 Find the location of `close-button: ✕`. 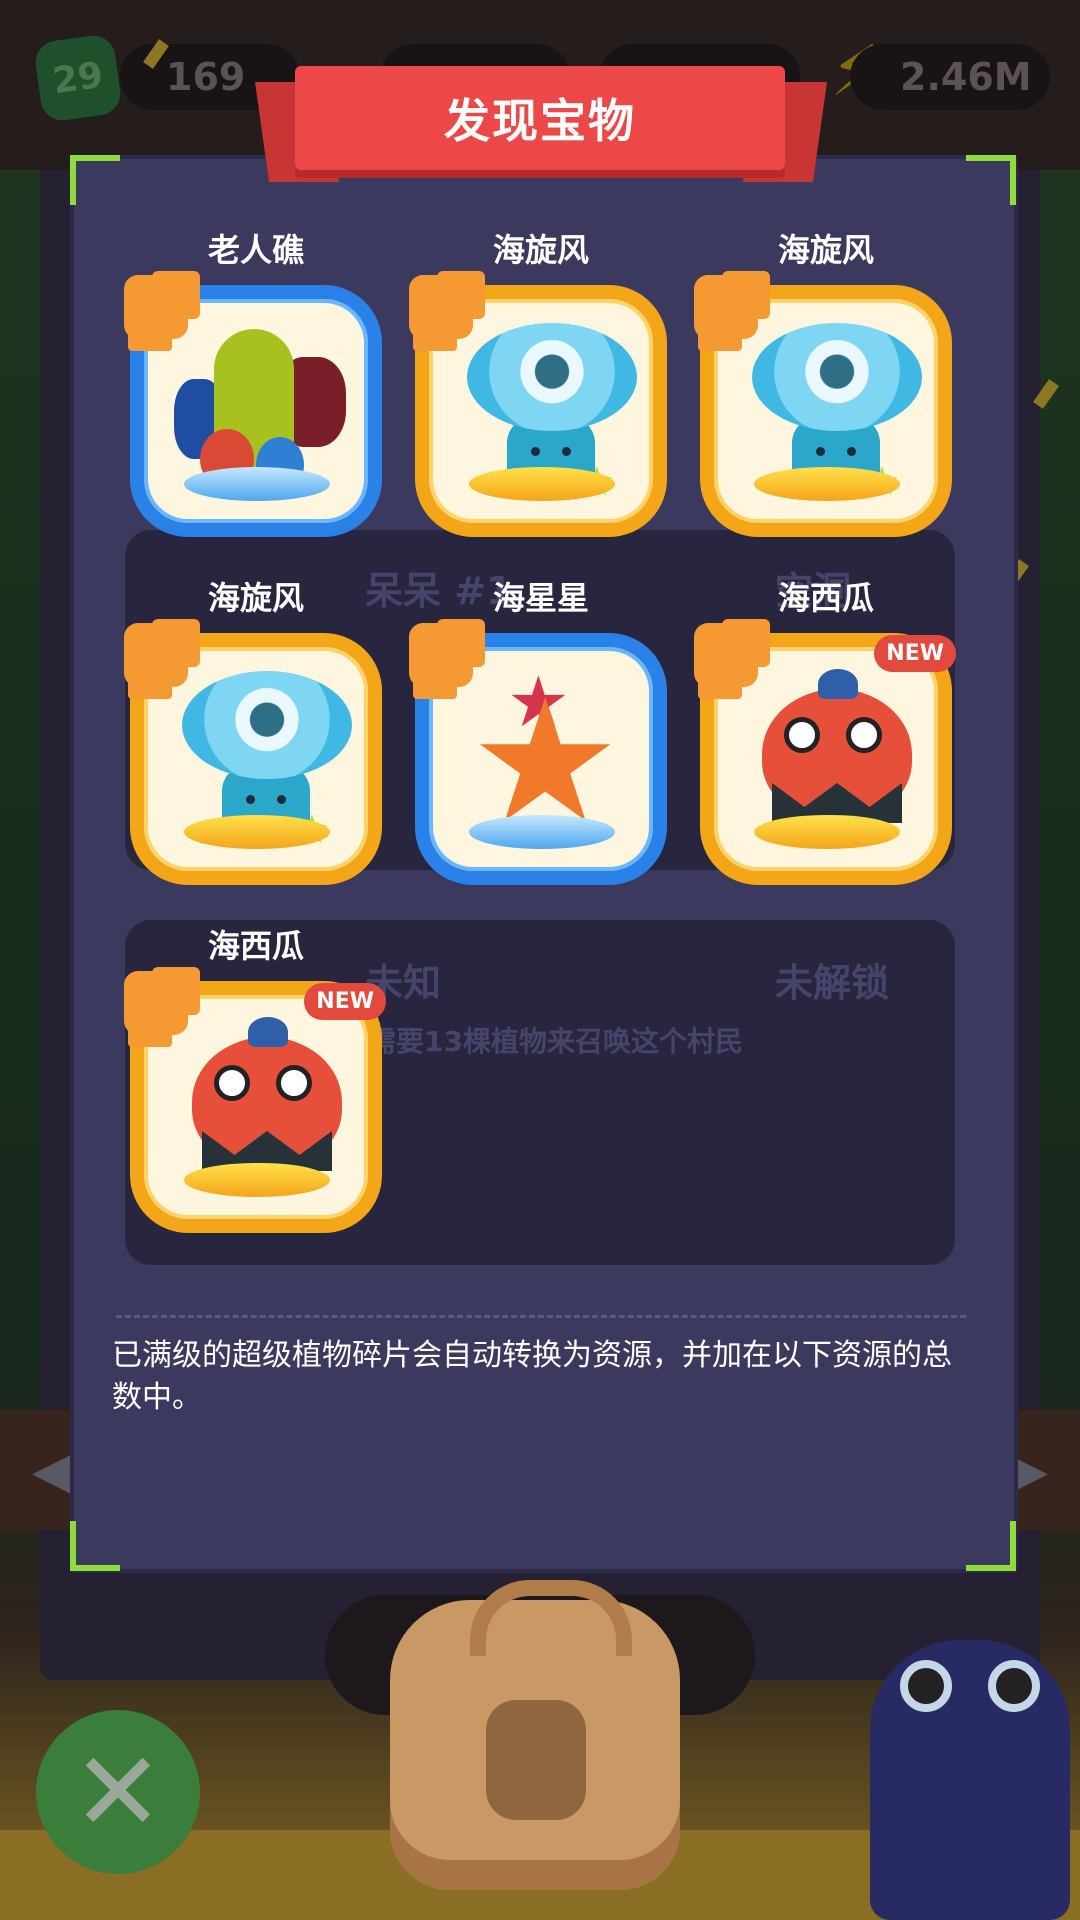

close-button: ✕ is located at coordinates (118, 1792).